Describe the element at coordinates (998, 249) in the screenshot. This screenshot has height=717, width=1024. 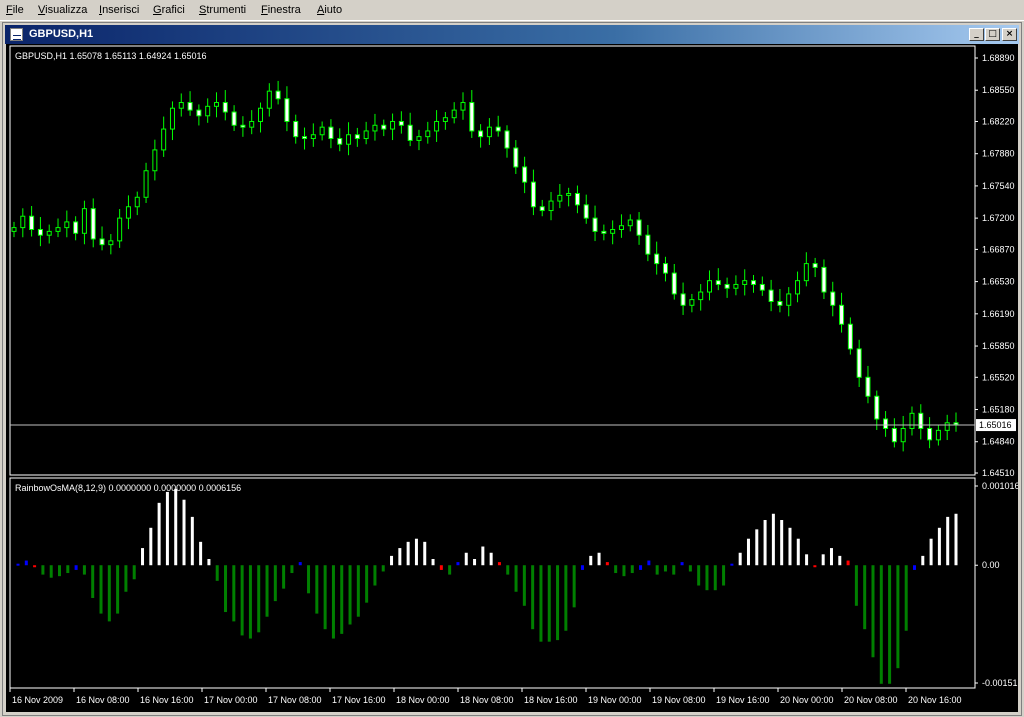
I see `price-axis-label: 1.66870` at that location.